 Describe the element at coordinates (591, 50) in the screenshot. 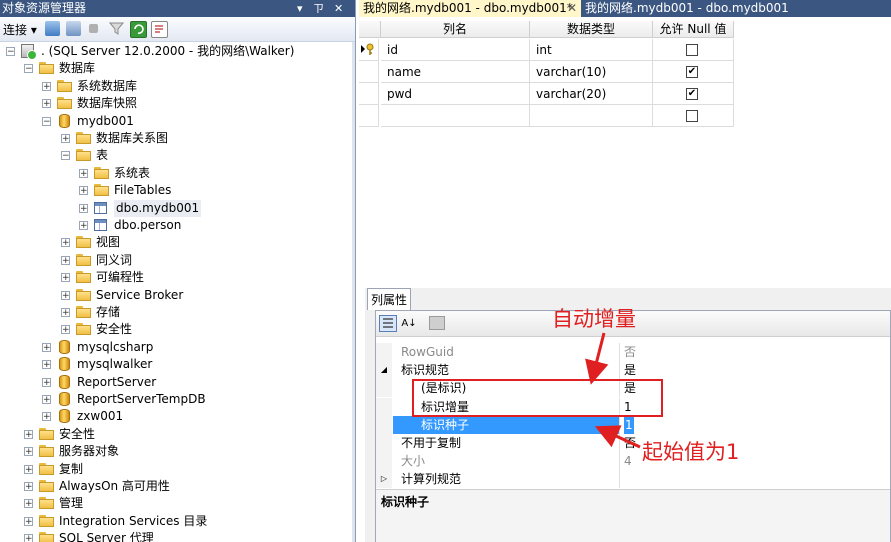

I see `data-type-cell: int` at that location.